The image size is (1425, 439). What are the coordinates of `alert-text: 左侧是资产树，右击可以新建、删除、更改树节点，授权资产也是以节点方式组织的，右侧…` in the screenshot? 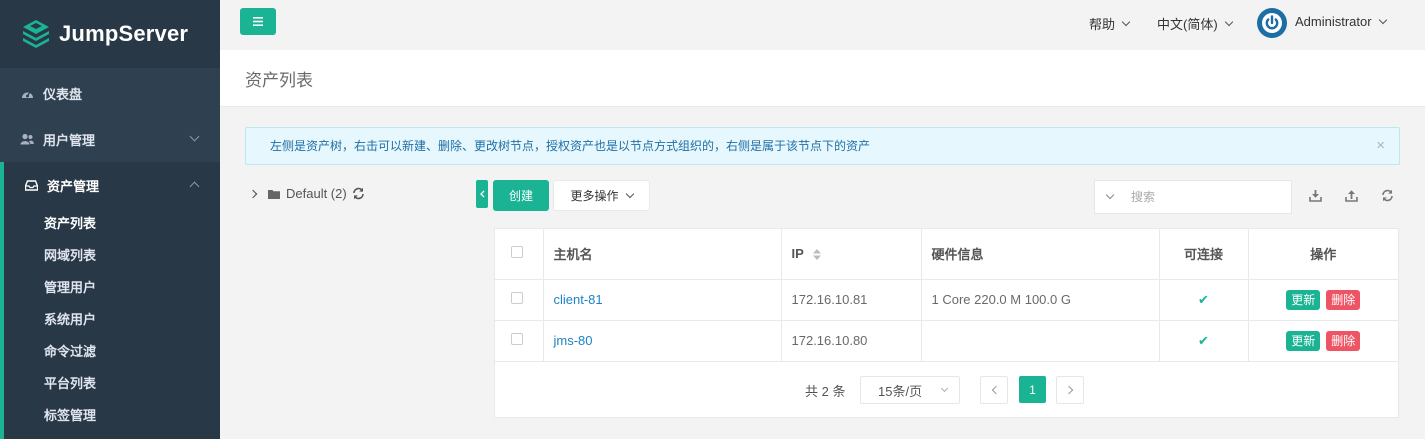 It's located at (570, 146).